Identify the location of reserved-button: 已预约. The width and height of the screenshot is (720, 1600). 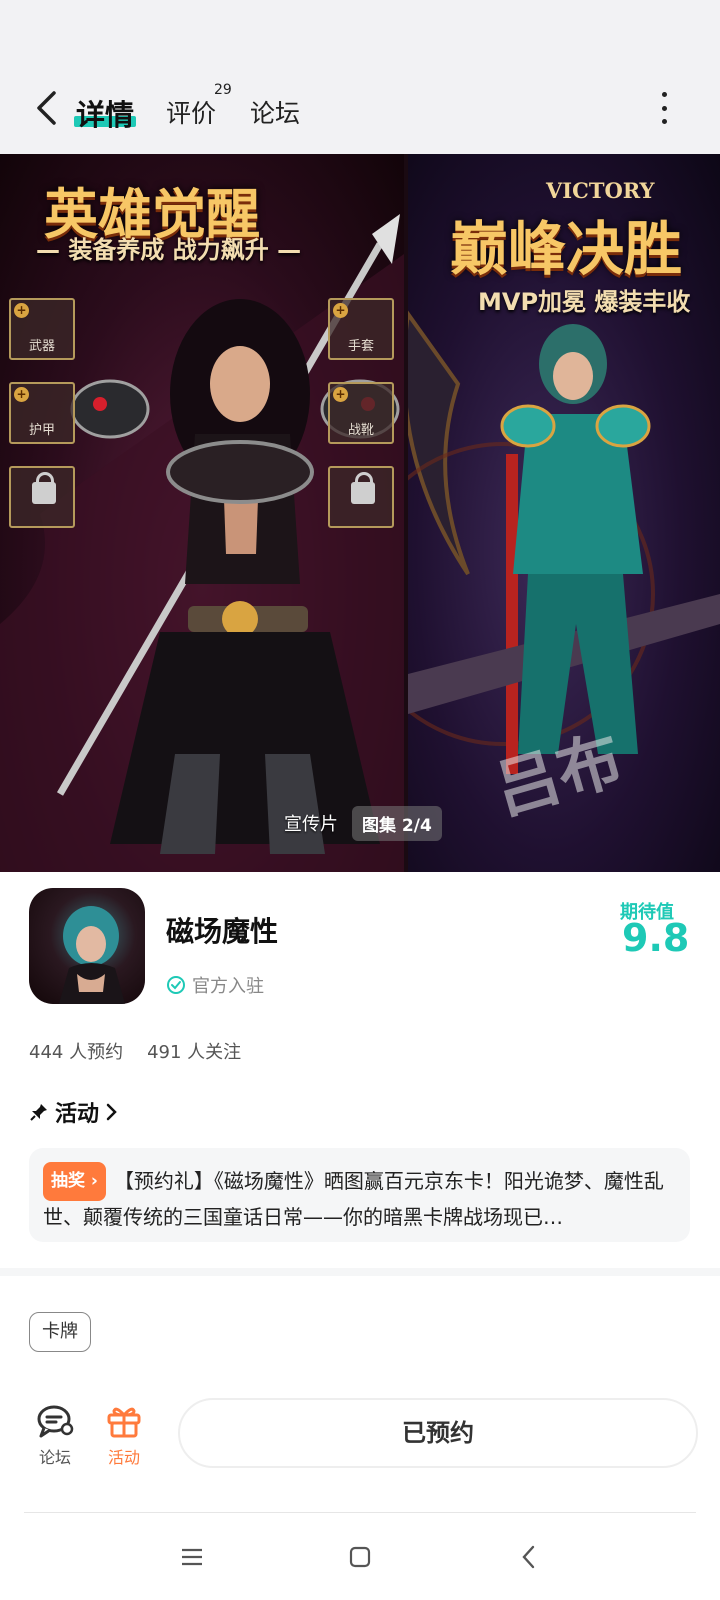
(438, 1433).